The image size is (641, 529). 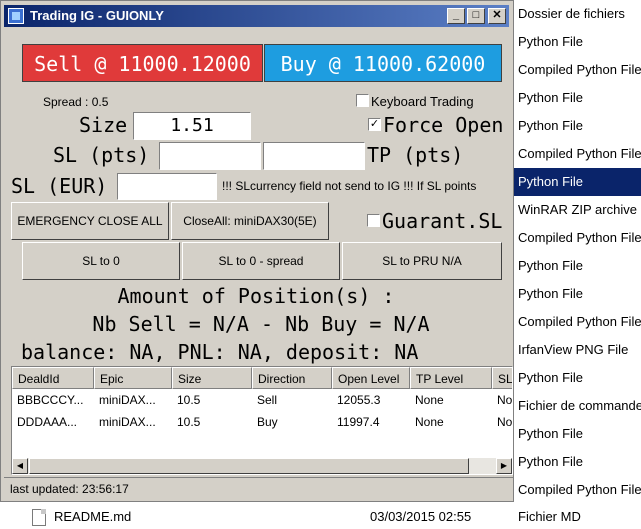 What do you see at coordinates (250, 221) in the screenshot?
I see `close-all-button: CloseAll: miniDAX30(5E)` at bounding box center [250, 221].